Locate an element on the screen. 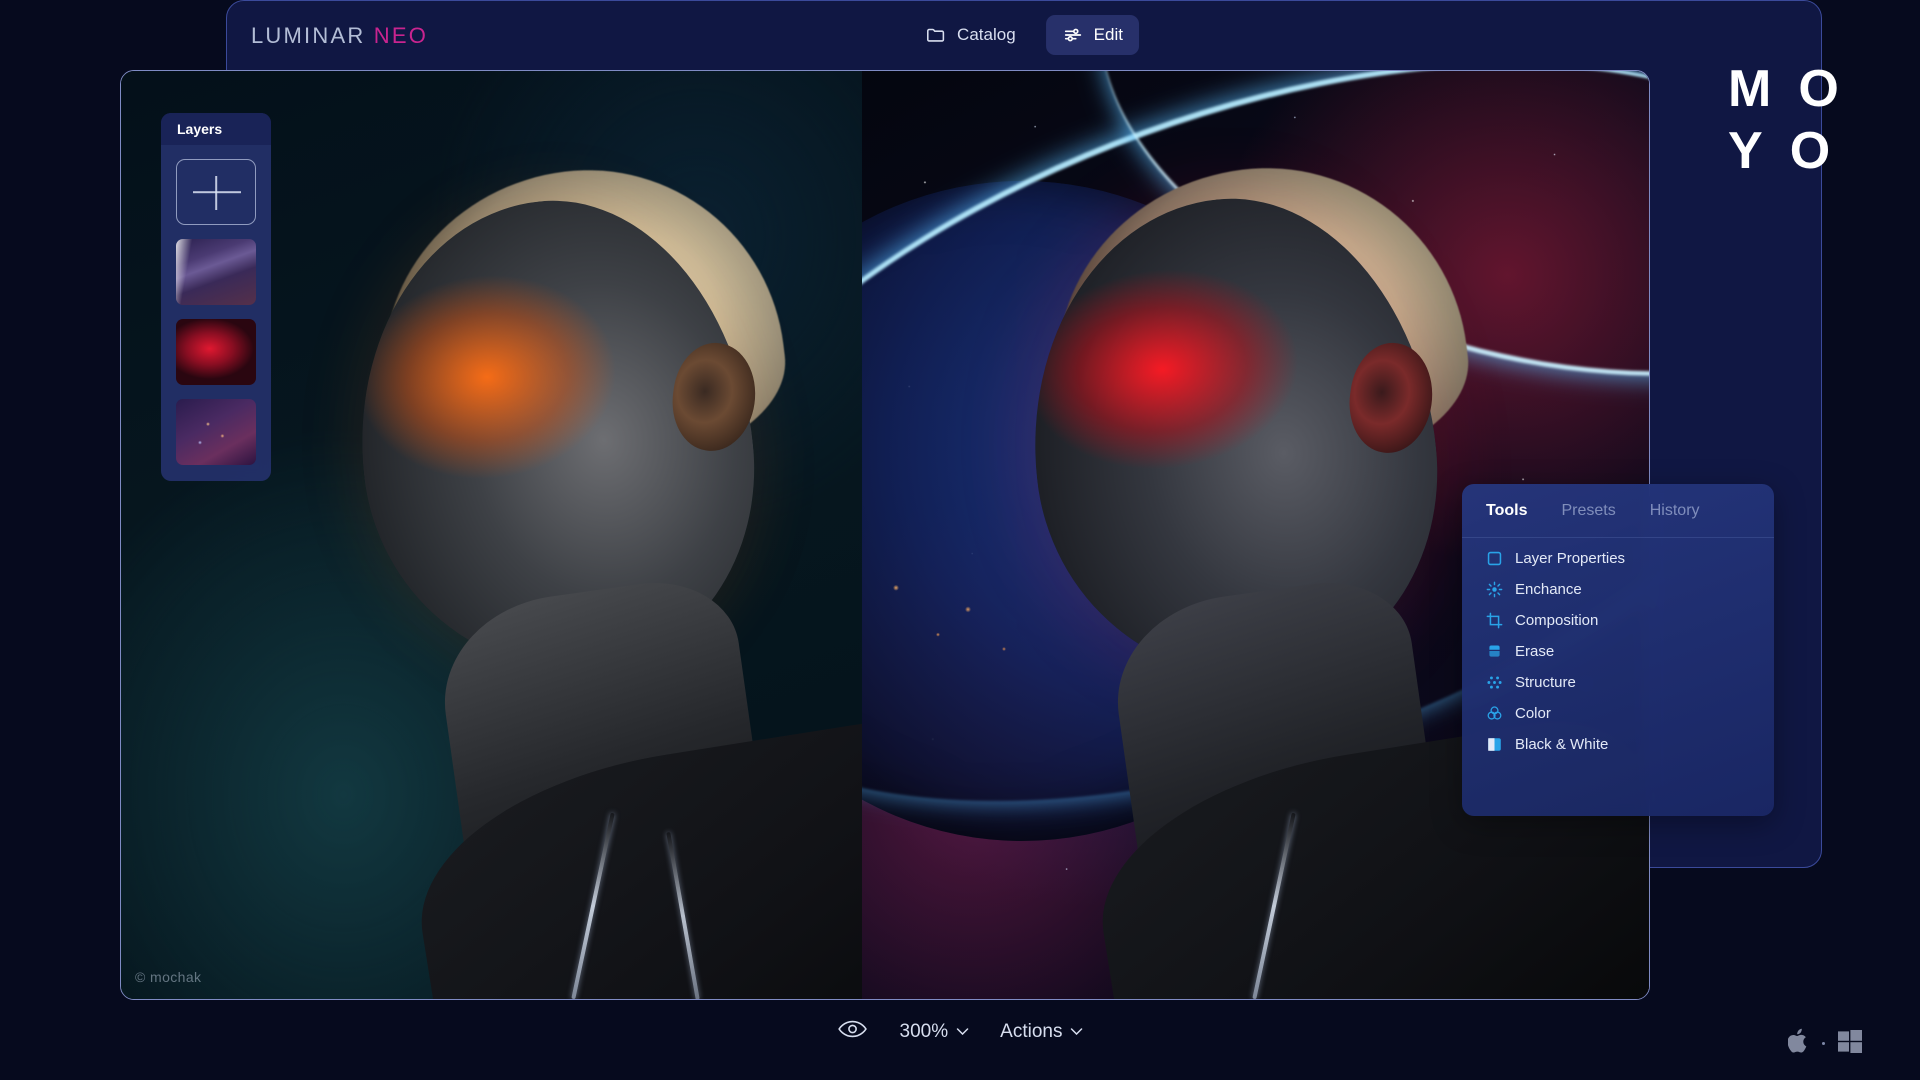 The height and width of the screenshot is (1080, 1920). app-brand-logo: LUMINAR NEO is located at coordinates (339, 36).